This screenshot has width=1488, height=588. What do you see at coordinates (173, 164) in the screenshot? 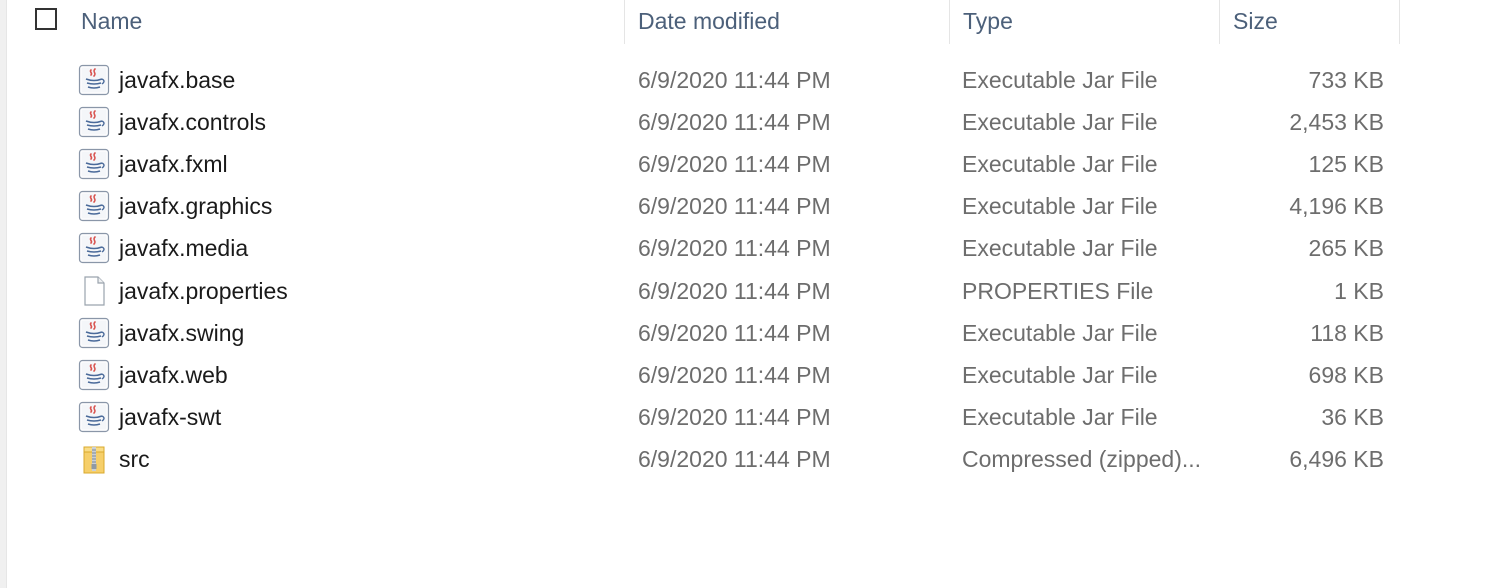
I see `file-name: javafx.fxml` at bounding box center [173, 164].